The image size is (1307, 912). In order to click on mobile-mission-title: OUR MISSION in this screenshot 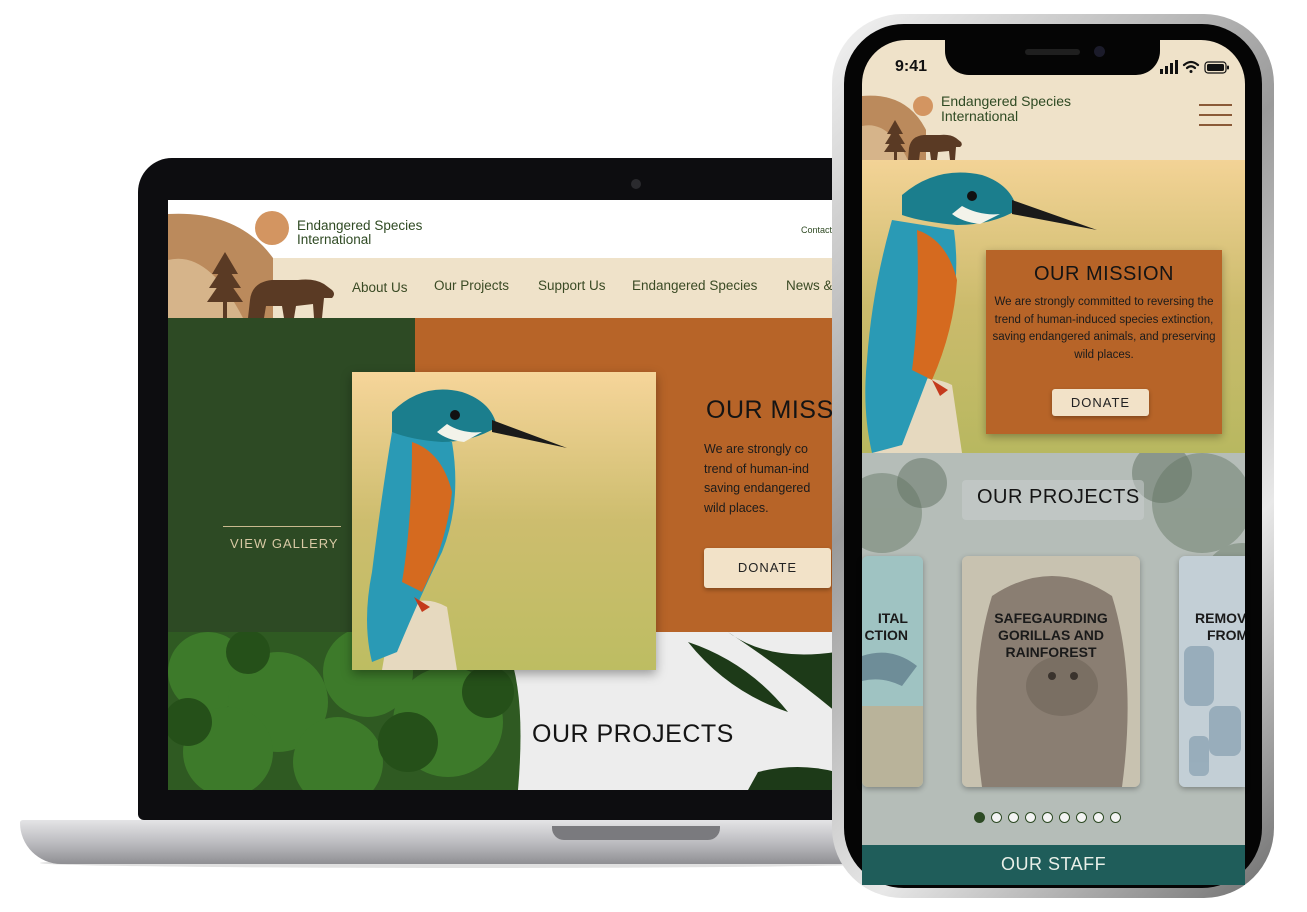, I will do `click(1104, 274)`.